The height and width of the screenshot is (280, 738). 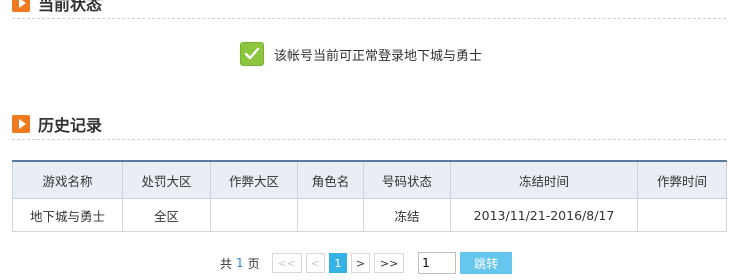 I want to click on table-header-row: 游戏名称 处罚大区 作弊大区 角色名 号码状态 冻结时间 作弊时间, so click(x=369, y=179).